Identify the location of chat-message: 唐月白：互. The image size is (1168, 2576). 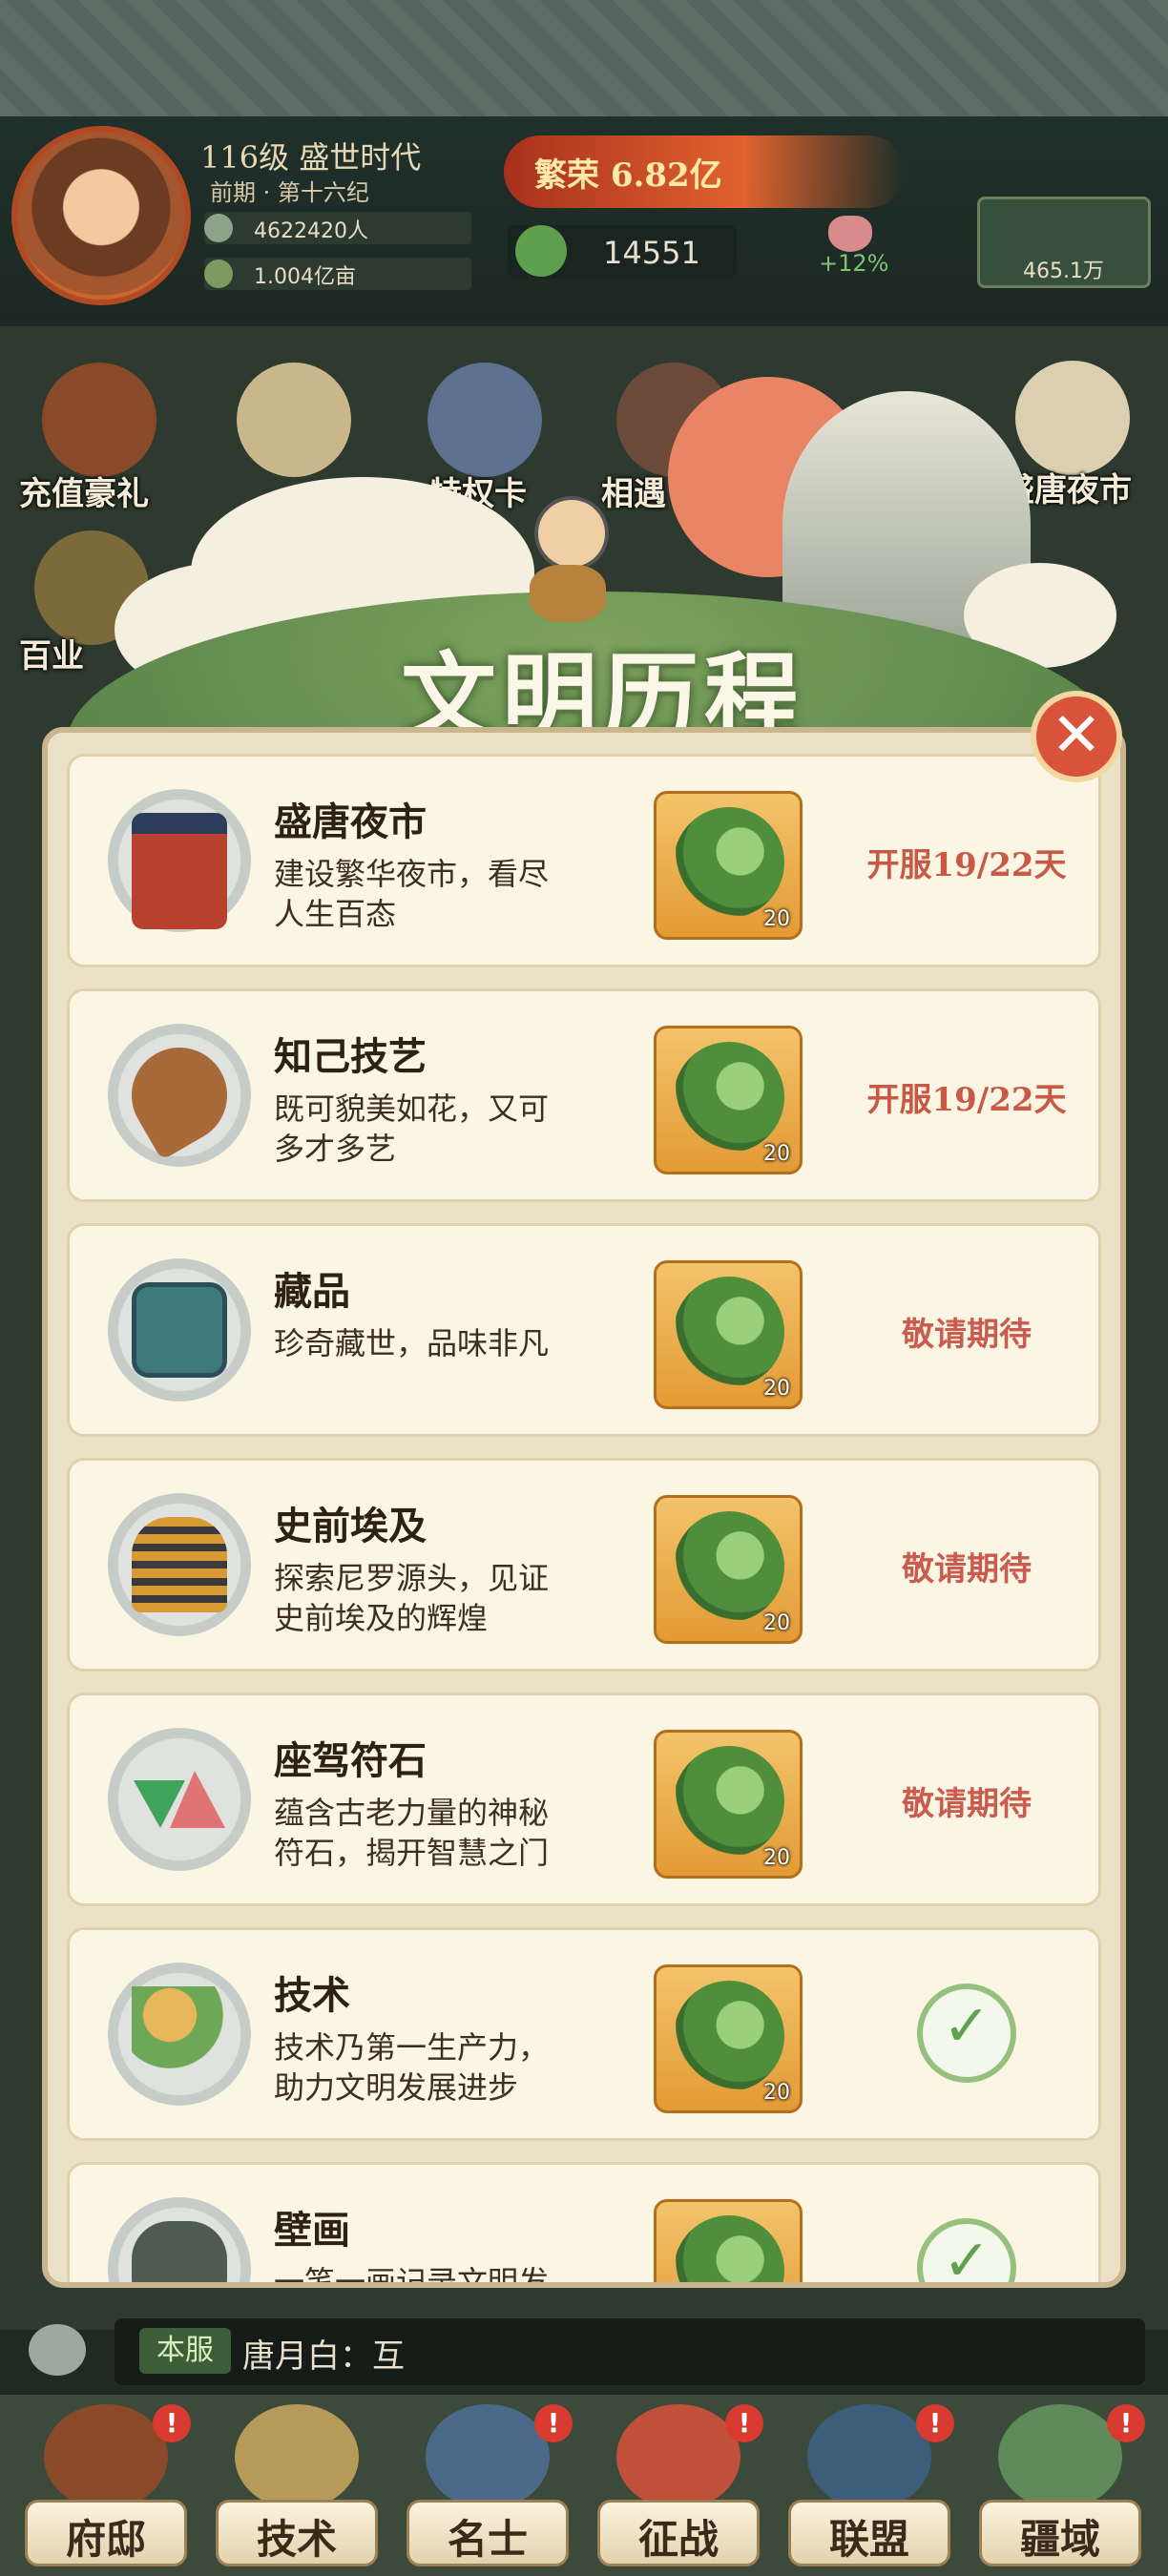
(323, 2356).